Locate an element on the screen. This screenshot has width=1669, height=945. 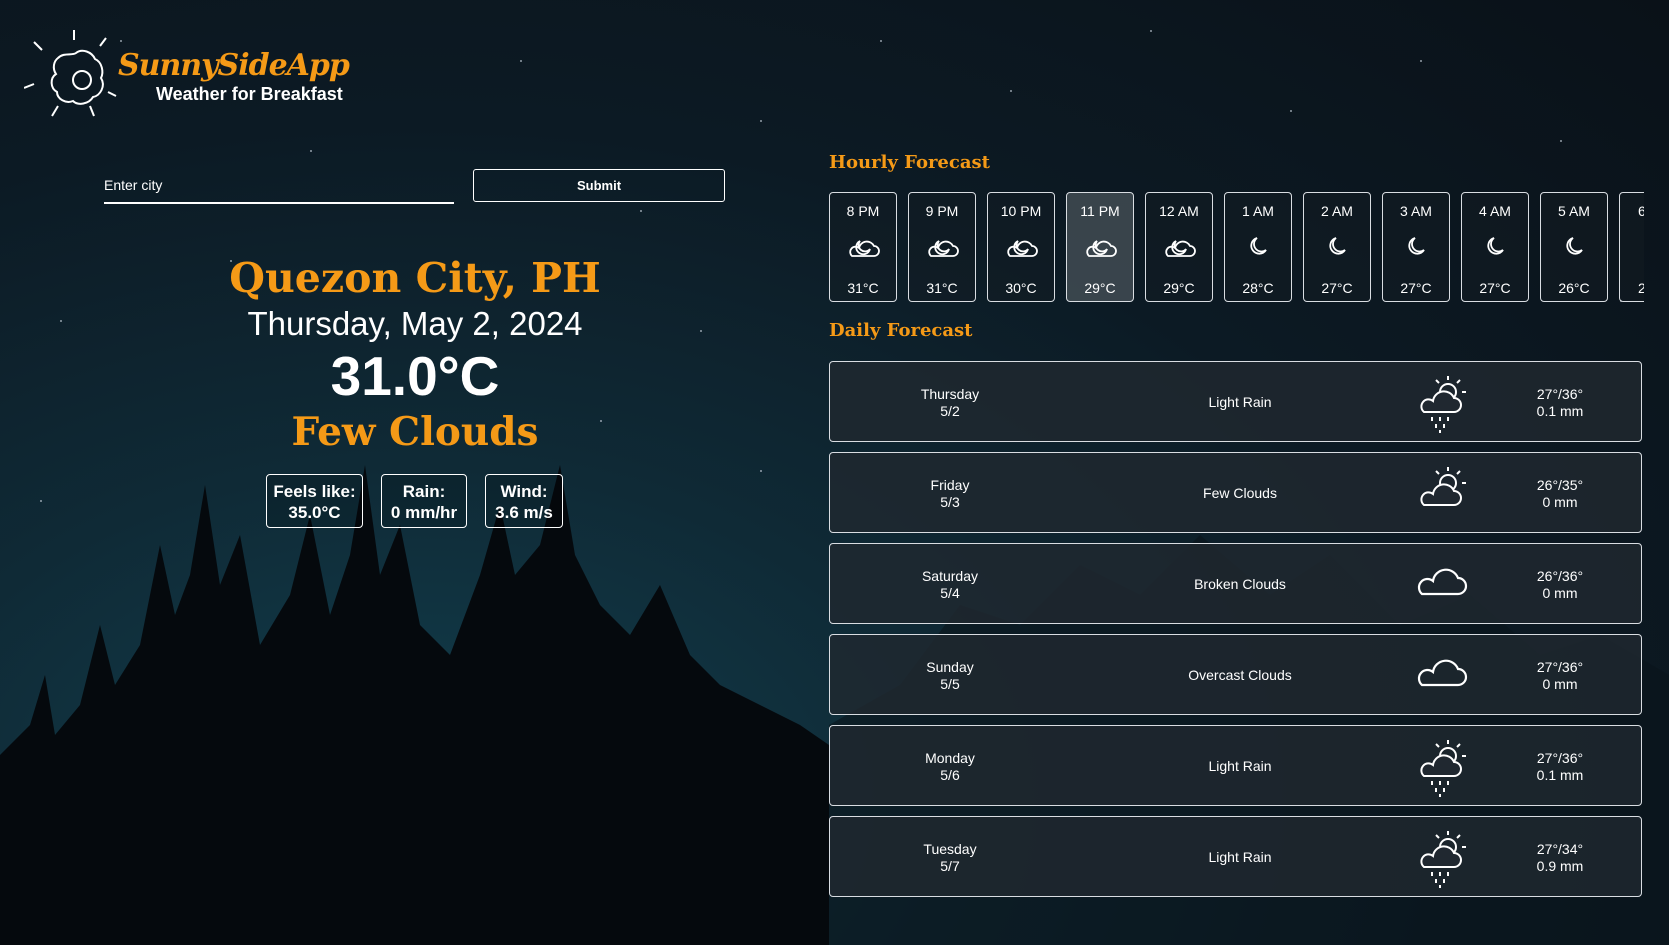
day-rain: 0.1 mm is located at coordinates (1560, 775).